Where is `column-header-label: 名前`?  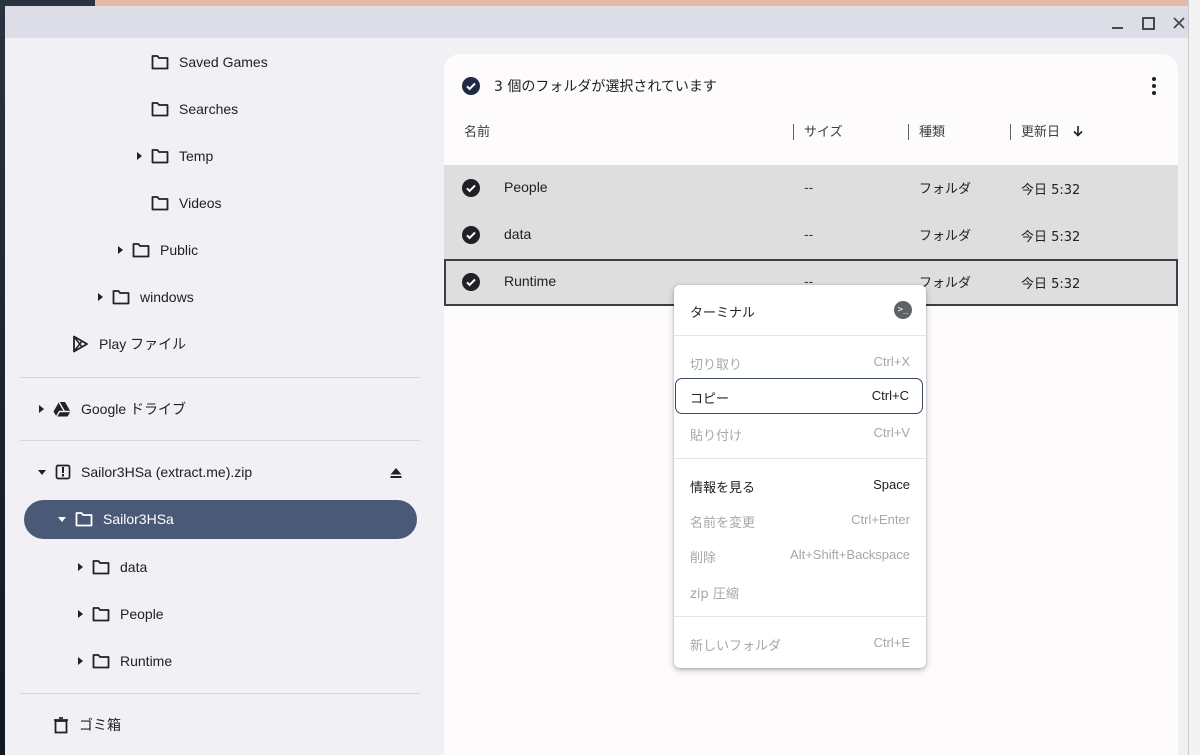 column-header-label: 名前 is located at coordinates (477, 132).